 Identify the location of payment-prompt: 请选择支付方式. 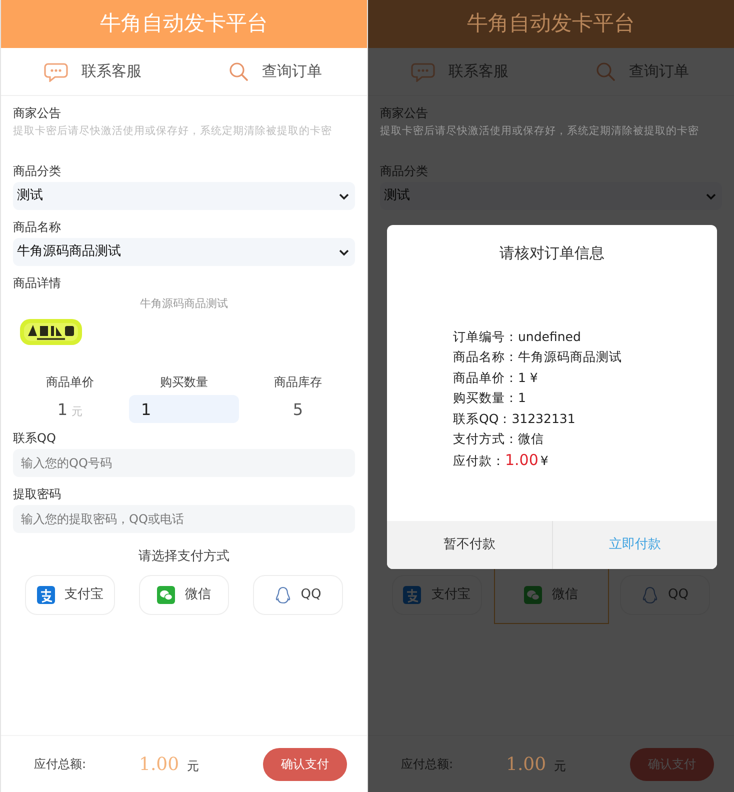
(184, 557).